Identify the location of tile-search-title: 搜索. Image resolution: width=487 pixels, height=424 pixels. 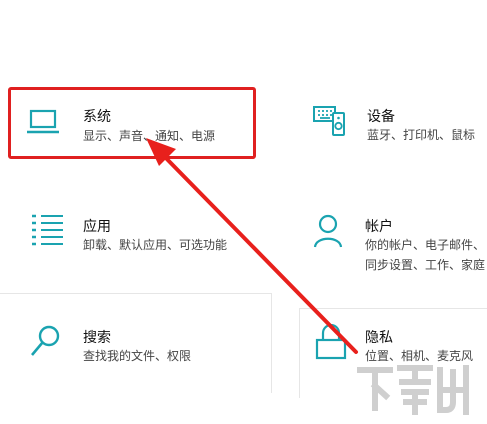
(97, 338).